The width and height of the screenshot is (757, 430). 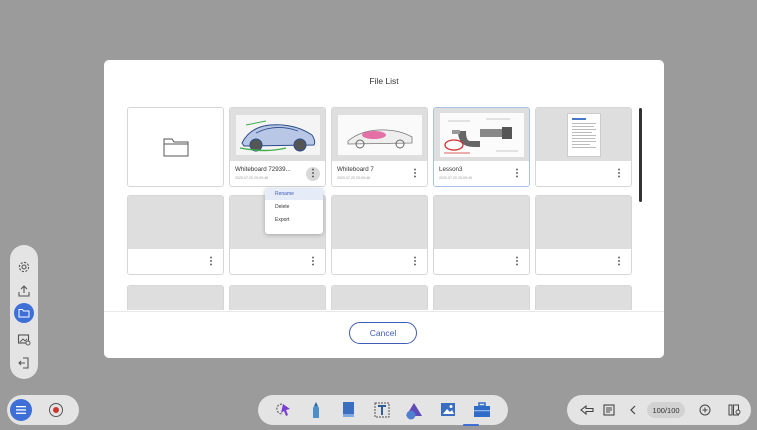 I want to click on folder-icon, so click(x=24, y=313).